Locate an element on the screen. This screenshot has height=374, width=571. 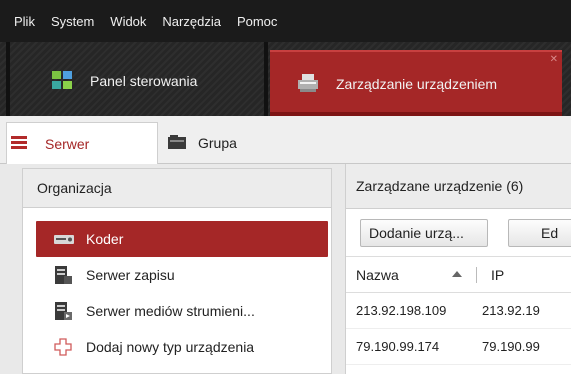
sort-ascending-icon is located at coordinates (457, 273).